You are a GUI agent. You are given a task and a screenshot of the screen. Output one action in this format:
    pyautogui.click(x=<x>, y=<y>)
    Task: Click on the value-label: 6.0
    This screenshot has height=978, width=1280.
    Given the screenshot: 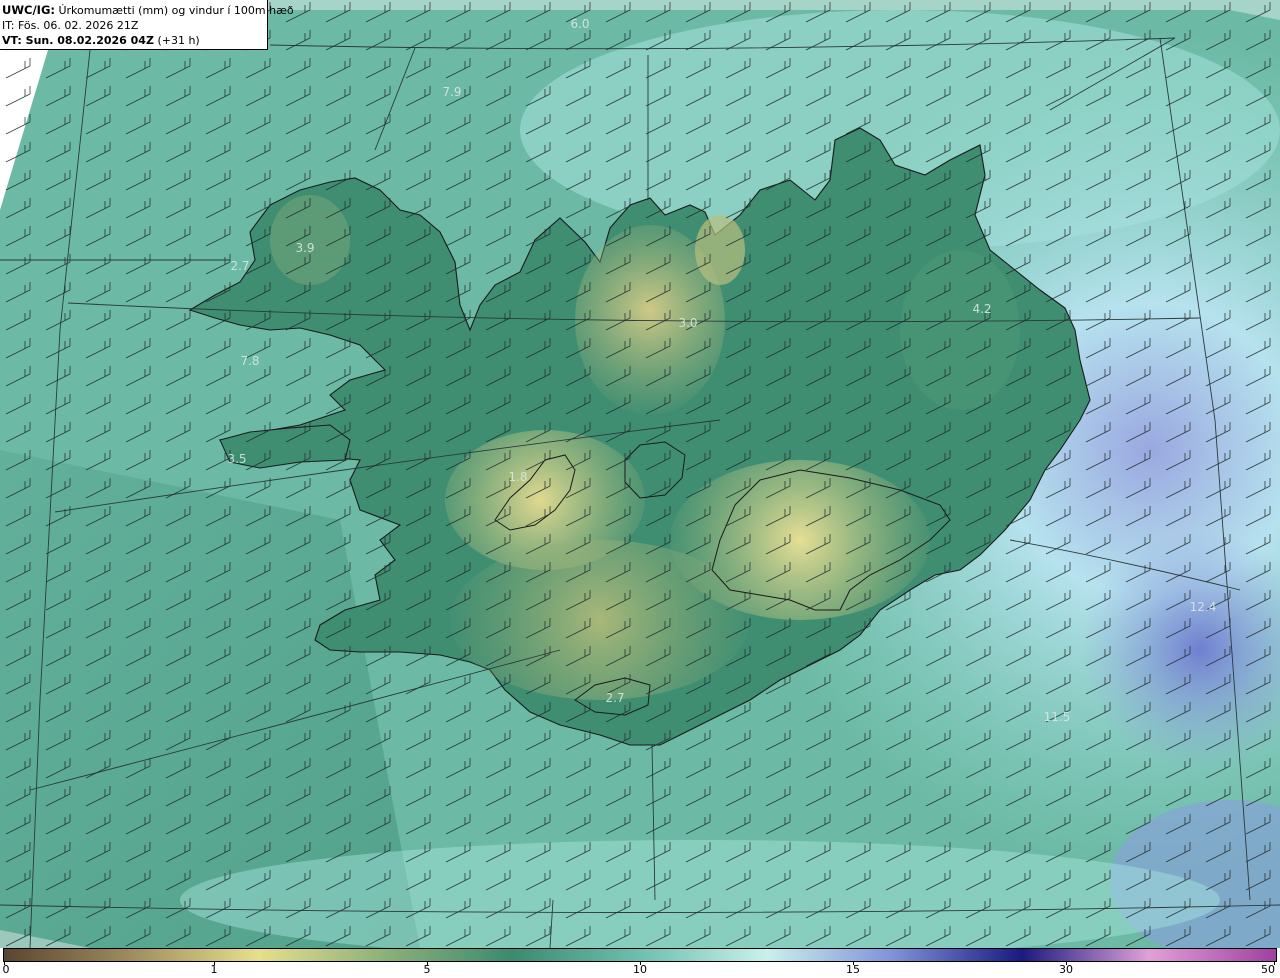 What is the action you would take?
    pyautogui.click(x=579, y=24)
    